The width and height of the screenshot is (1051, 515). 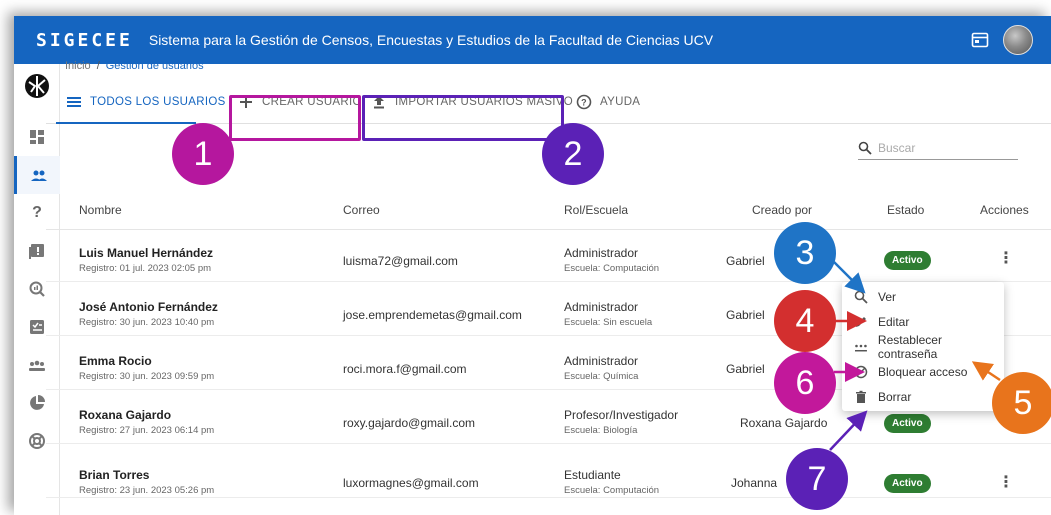 I want to click on header-actions: Acciones, so click(x=1004, y=210).